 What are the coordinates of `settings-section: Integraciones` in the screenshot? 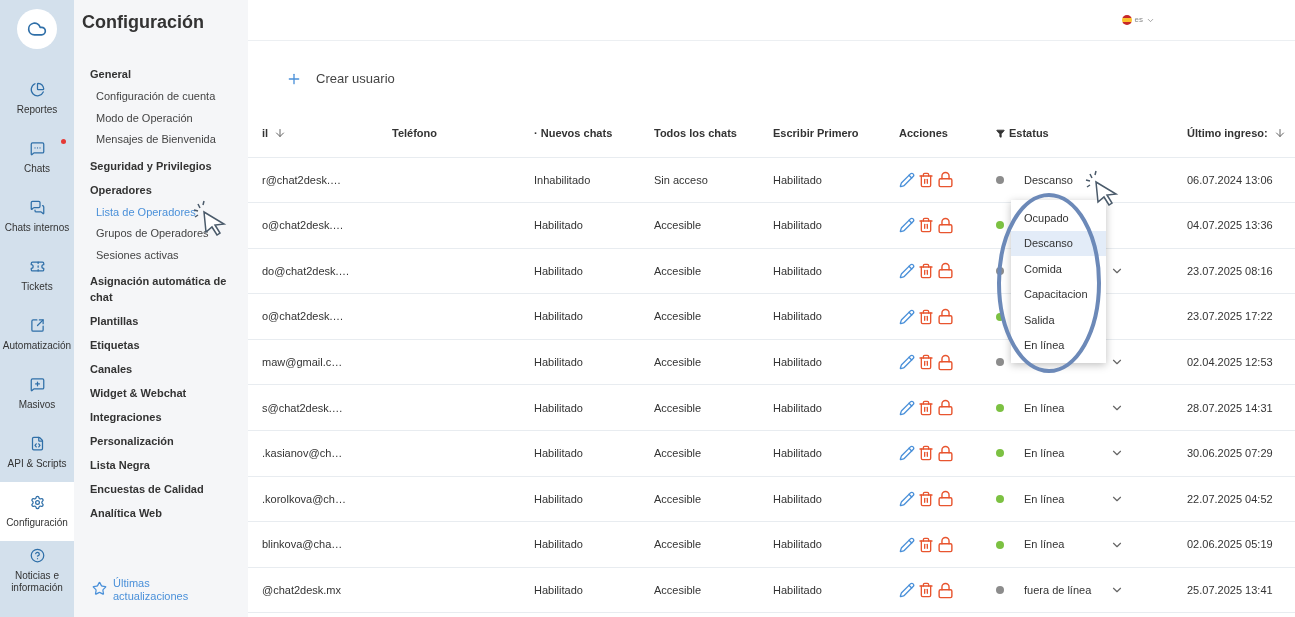 It's located at (165, 417).